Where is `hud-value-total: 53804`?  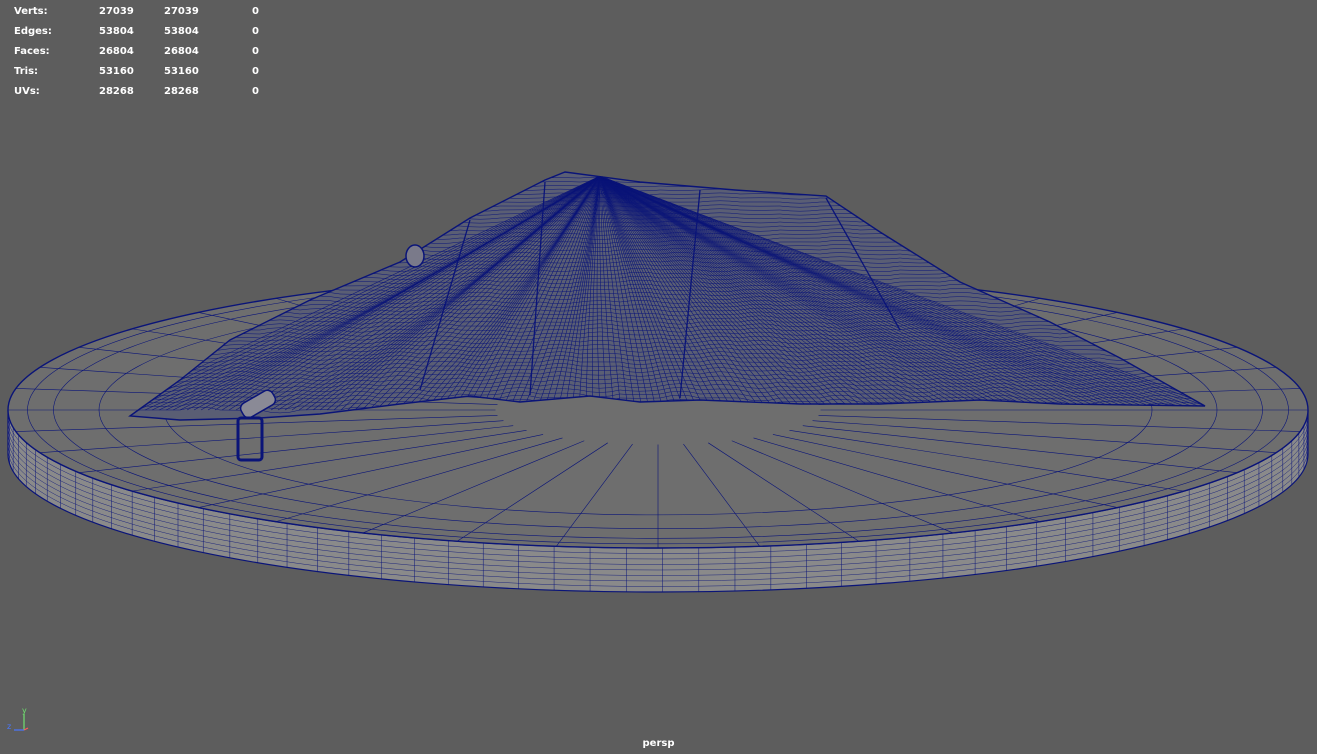 hud-value-total: 53804 is located at coordinates (116, 31).